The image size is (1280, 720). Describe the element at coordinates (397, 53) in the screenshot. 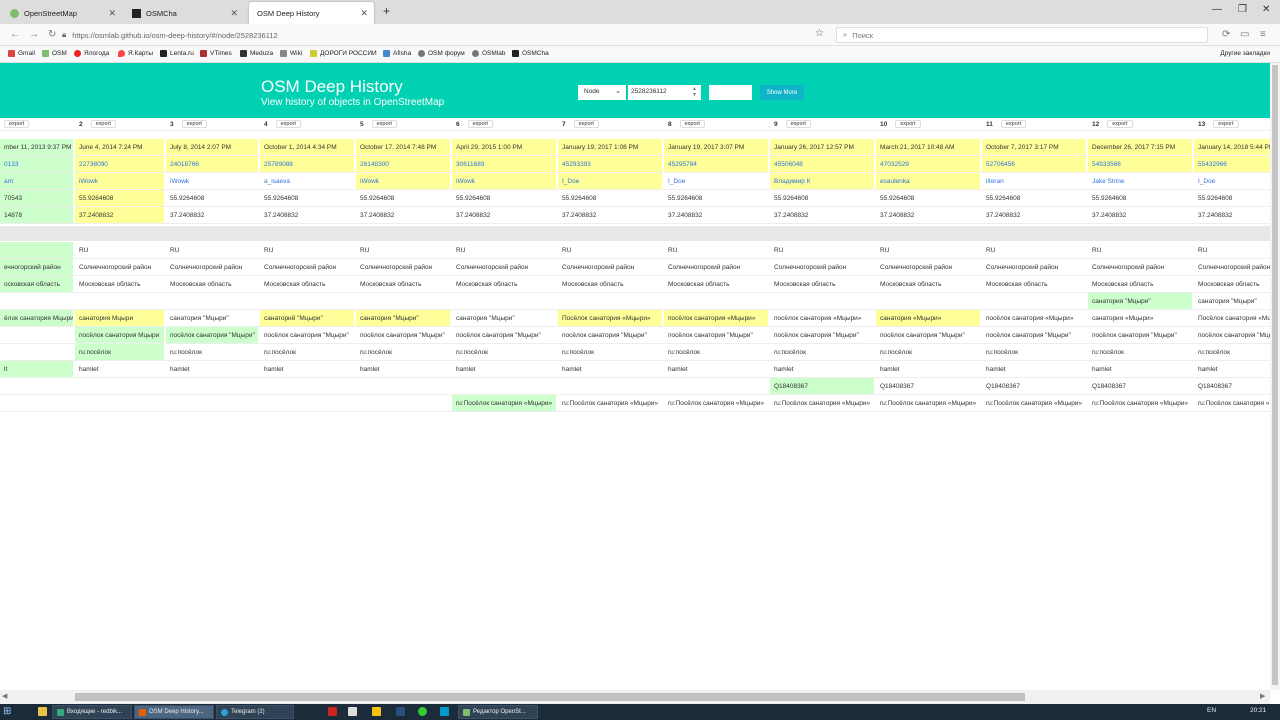

I see `bookmark-afisha: Afisha` at that location.